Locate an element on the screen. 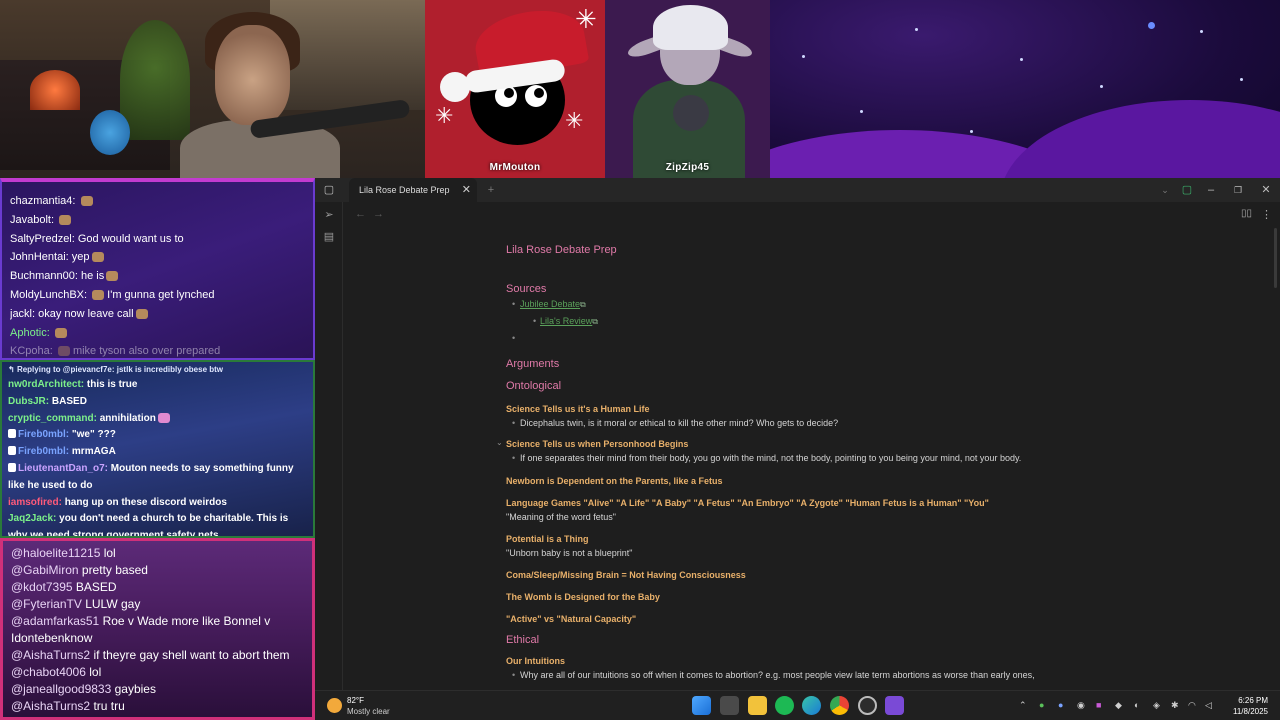 The image size is (1280, 720). clock-time: 6:26 PM is located at coordinates (1253, 700).